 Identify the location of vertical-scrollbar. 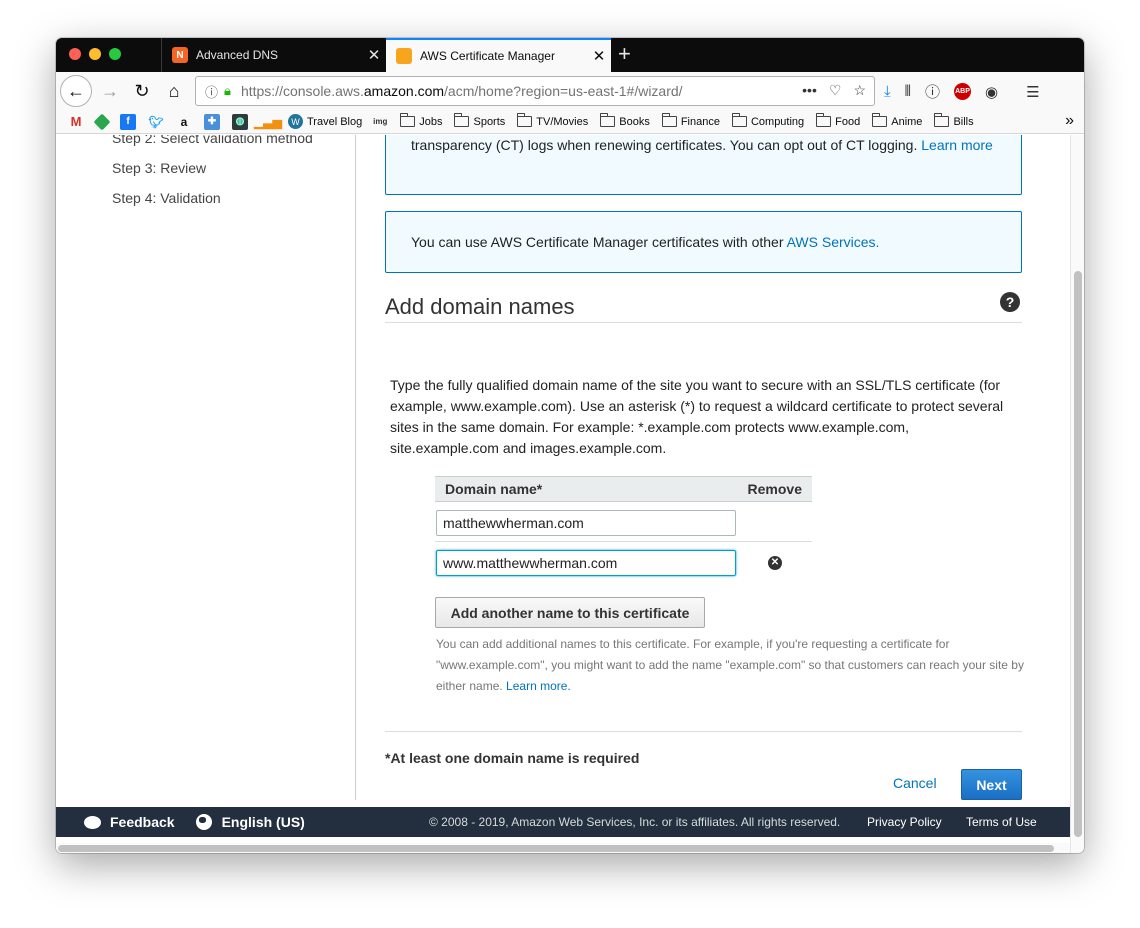
(1077, 494).